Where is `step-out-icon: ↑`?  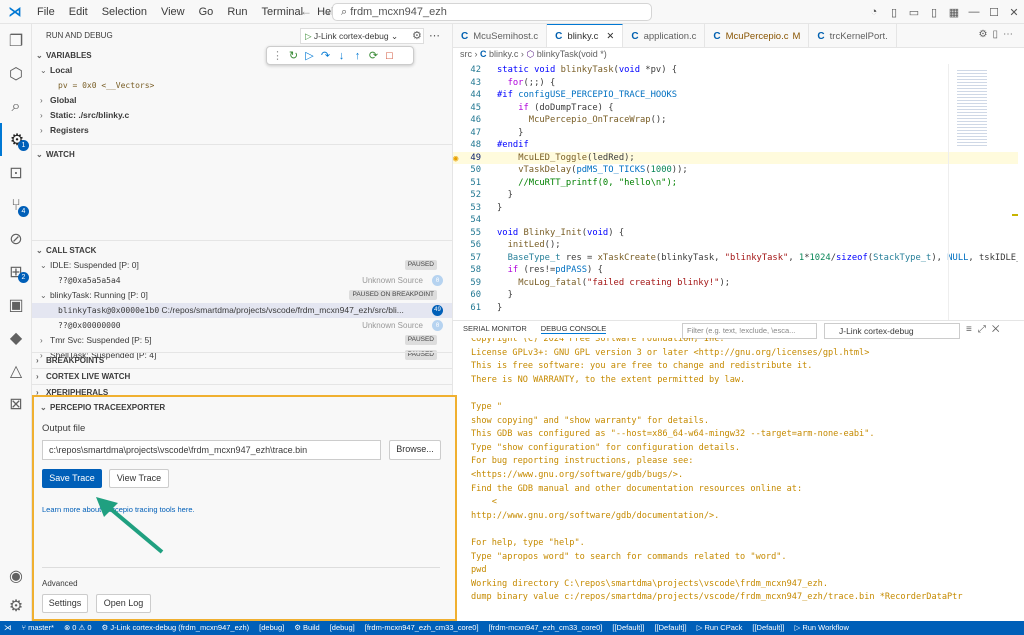 step-out-icon: ↑ is located at coordinates (357, 56).